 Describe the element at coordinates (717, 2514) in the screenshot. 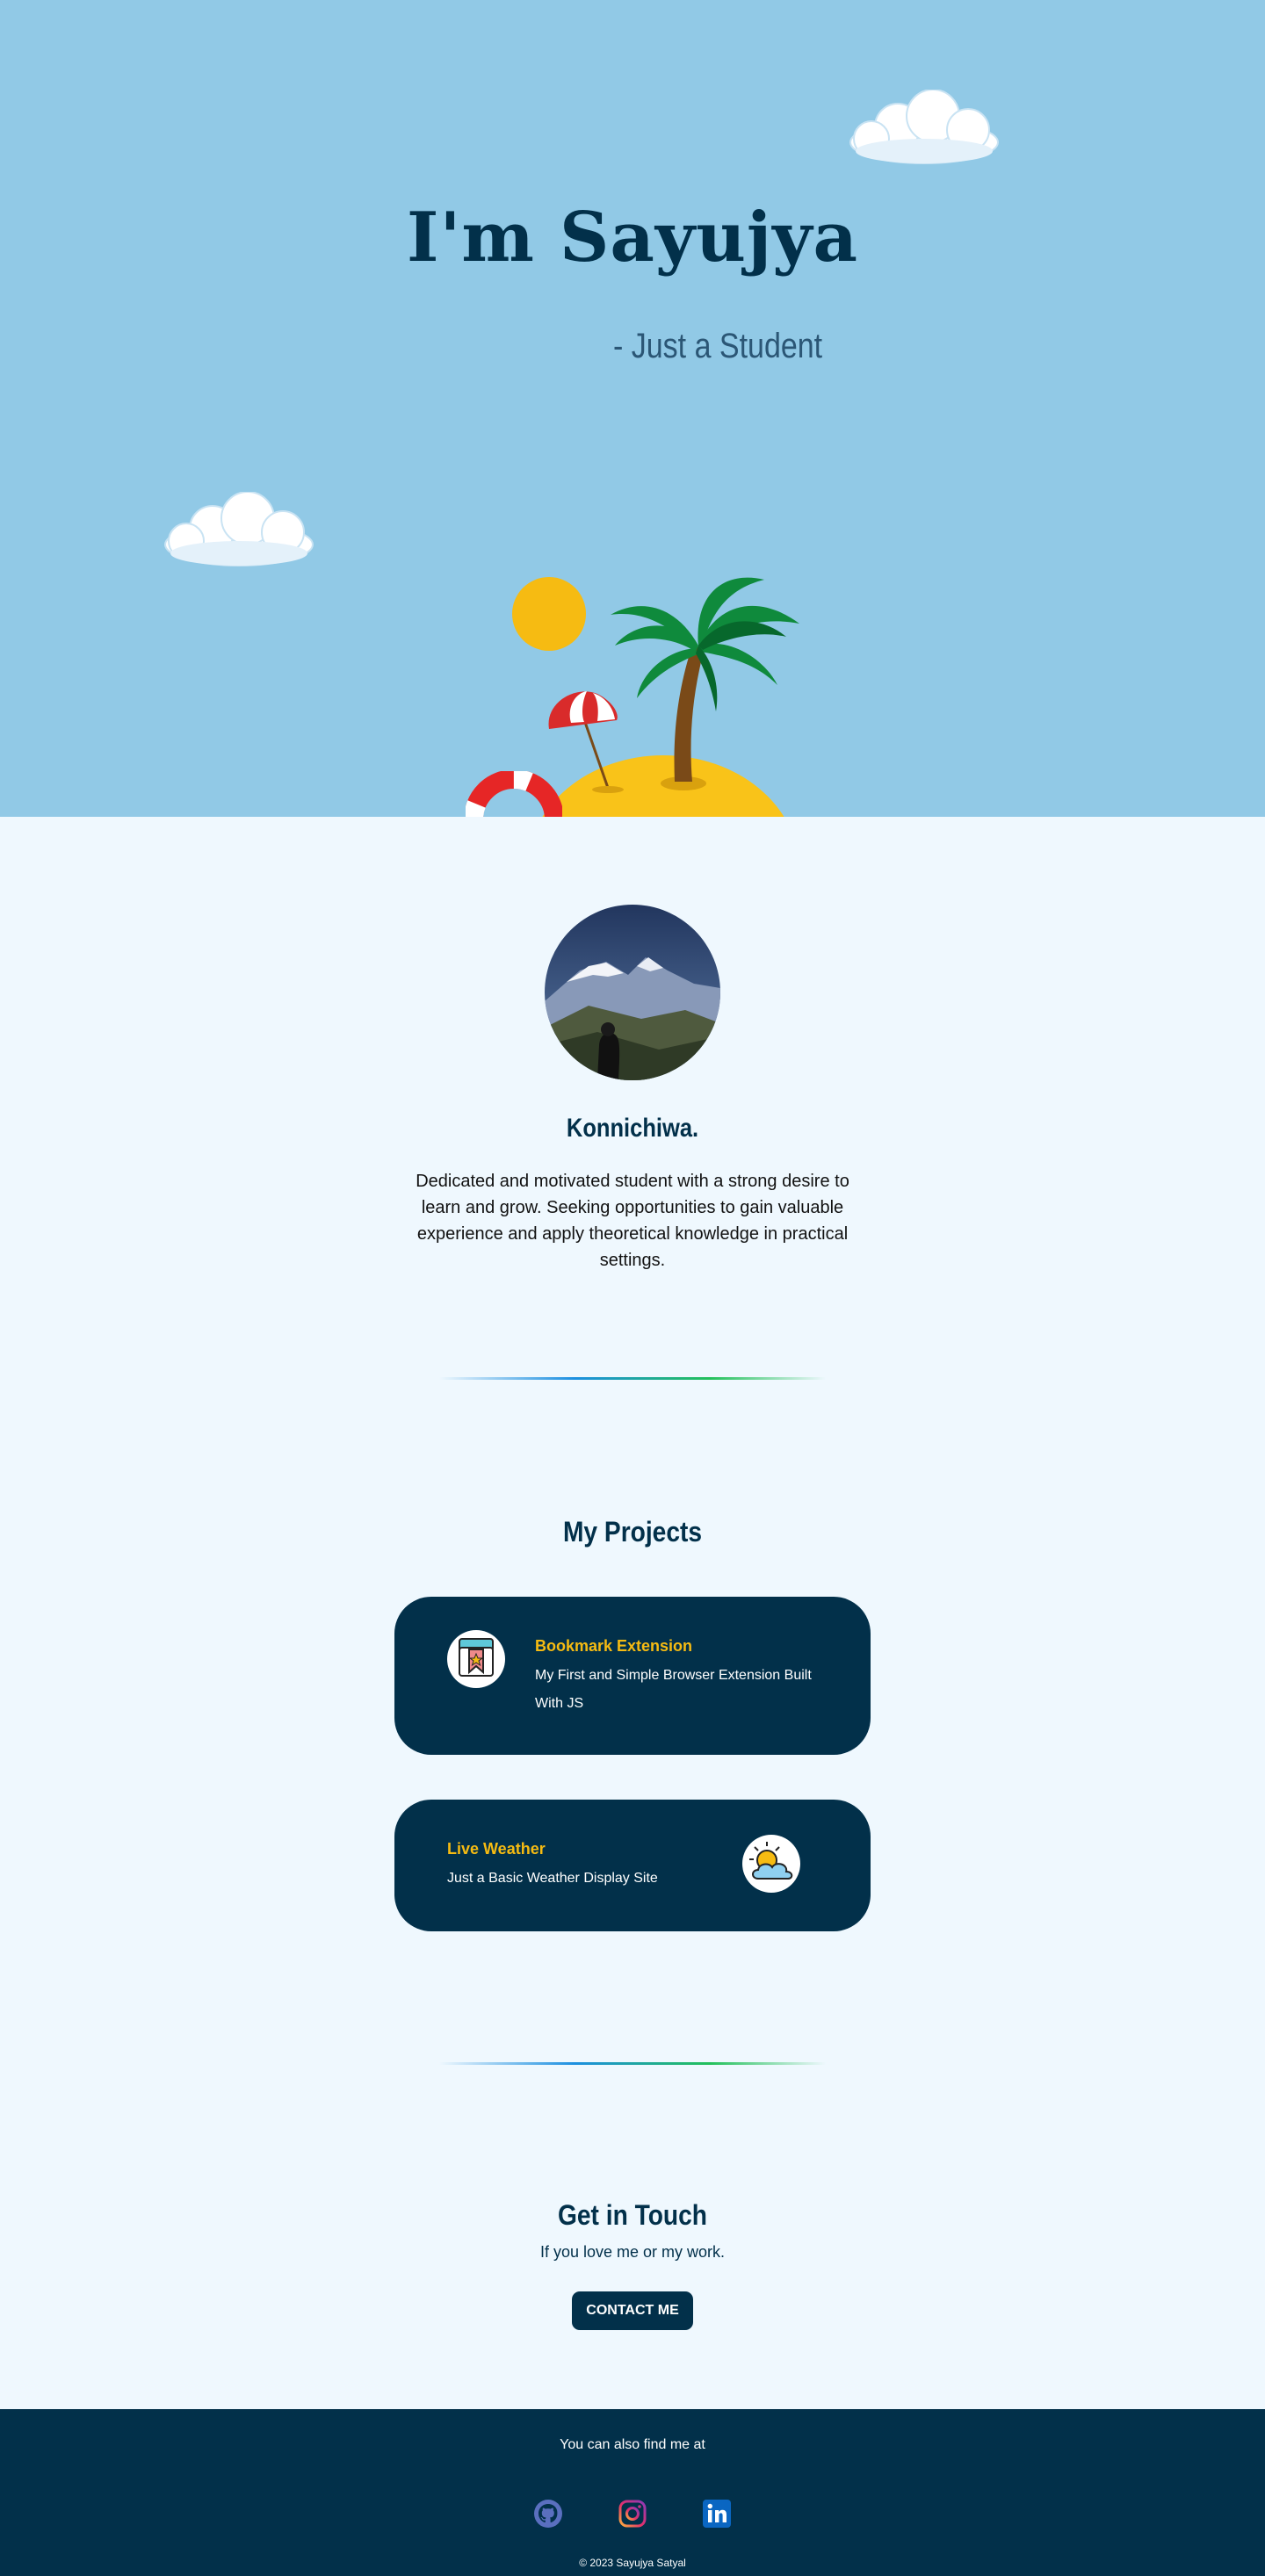

I see `linkedin-icon` at that location.